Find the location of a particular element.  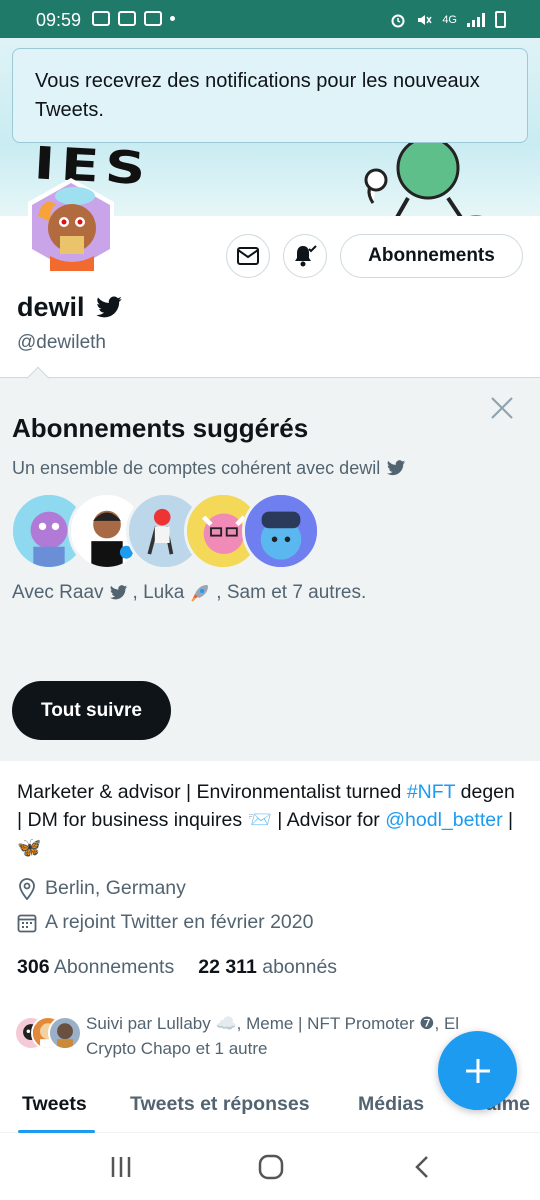

active-tab-indicator is located at coordinates (56, 1131).